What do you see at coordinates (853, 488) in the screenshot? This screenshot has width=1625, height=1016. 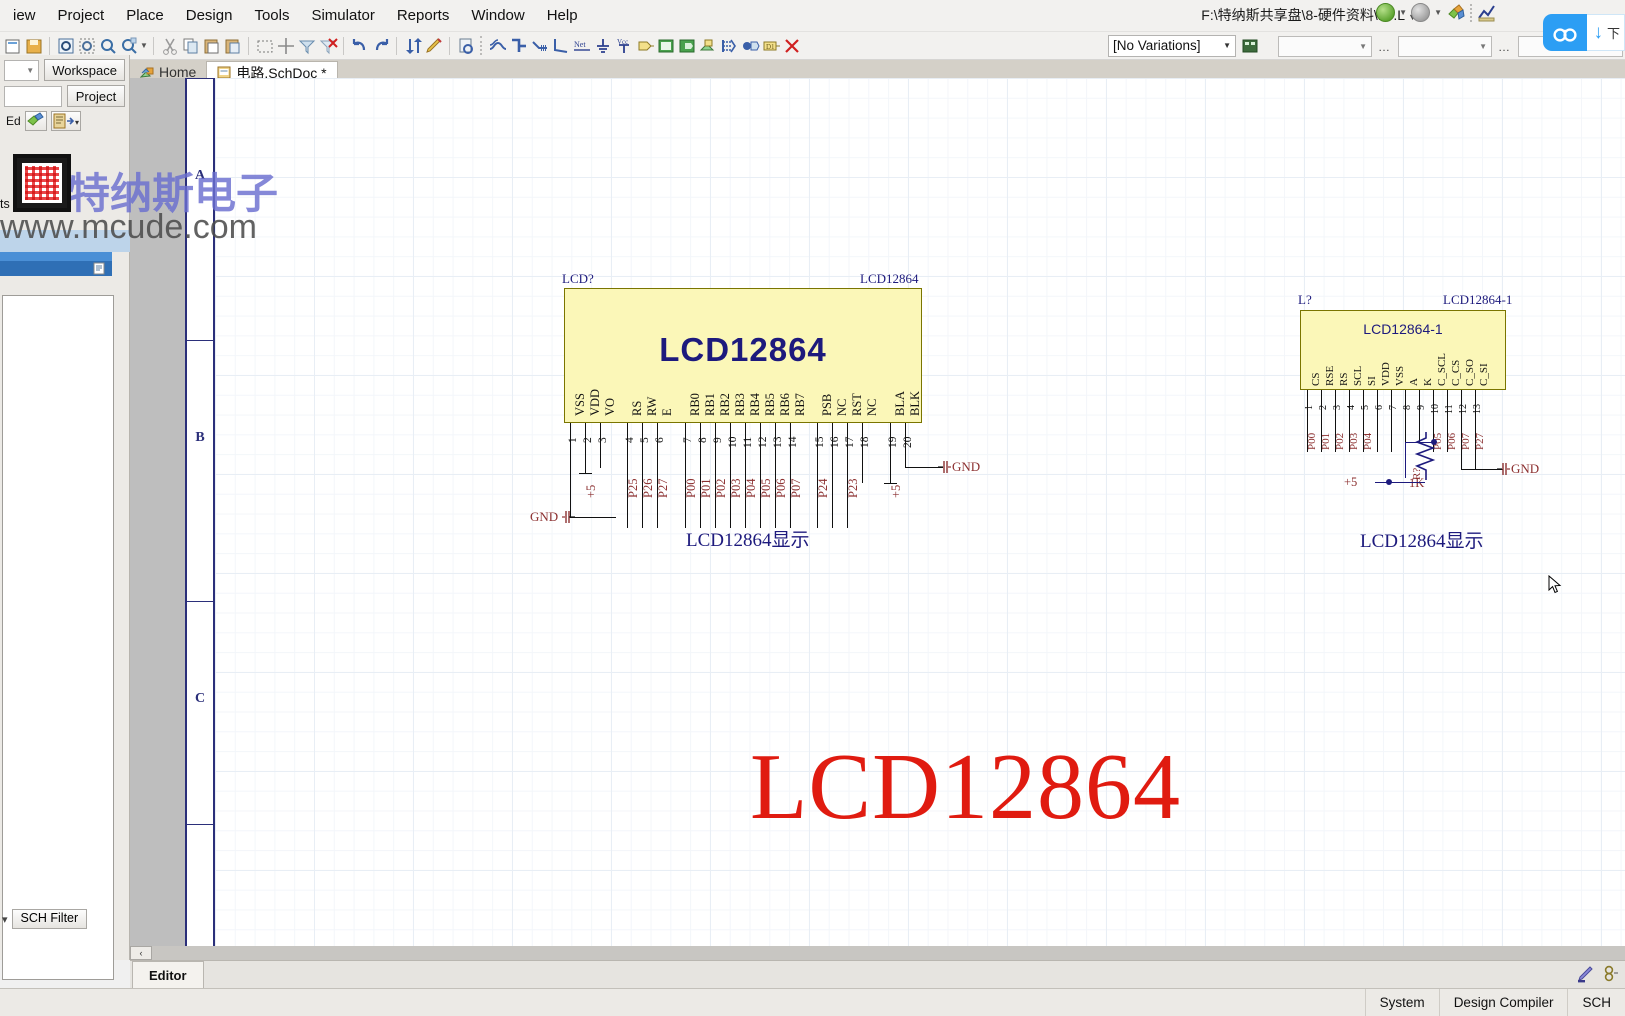 I see `net-label: P23` at bounding box center [853, 488].